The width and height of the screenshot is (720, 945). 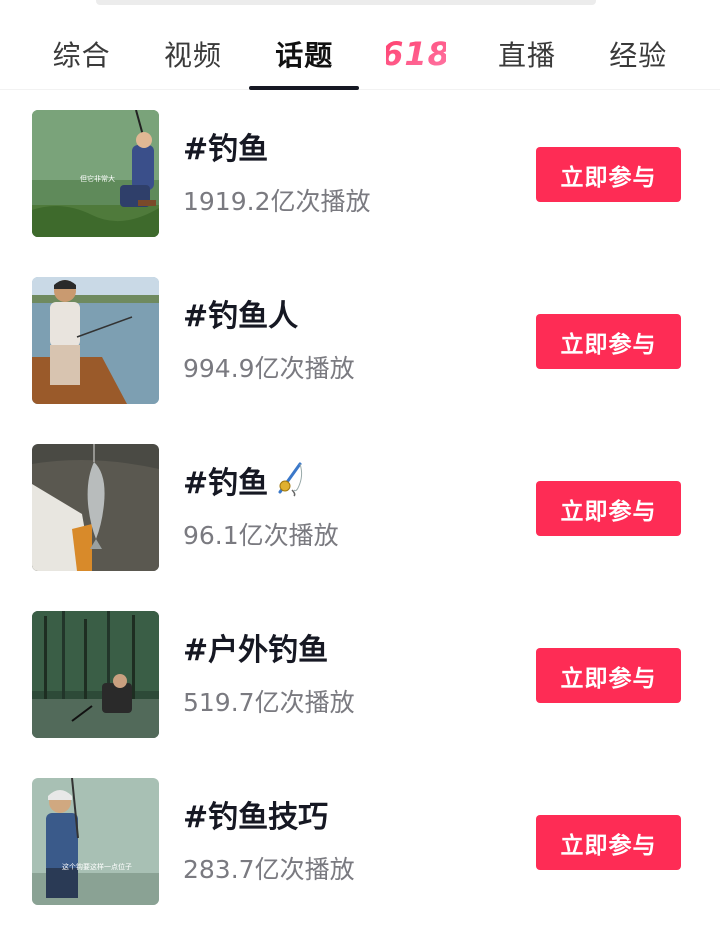 I want to click on fishing-rod-icon, so click(x=290, y=479).